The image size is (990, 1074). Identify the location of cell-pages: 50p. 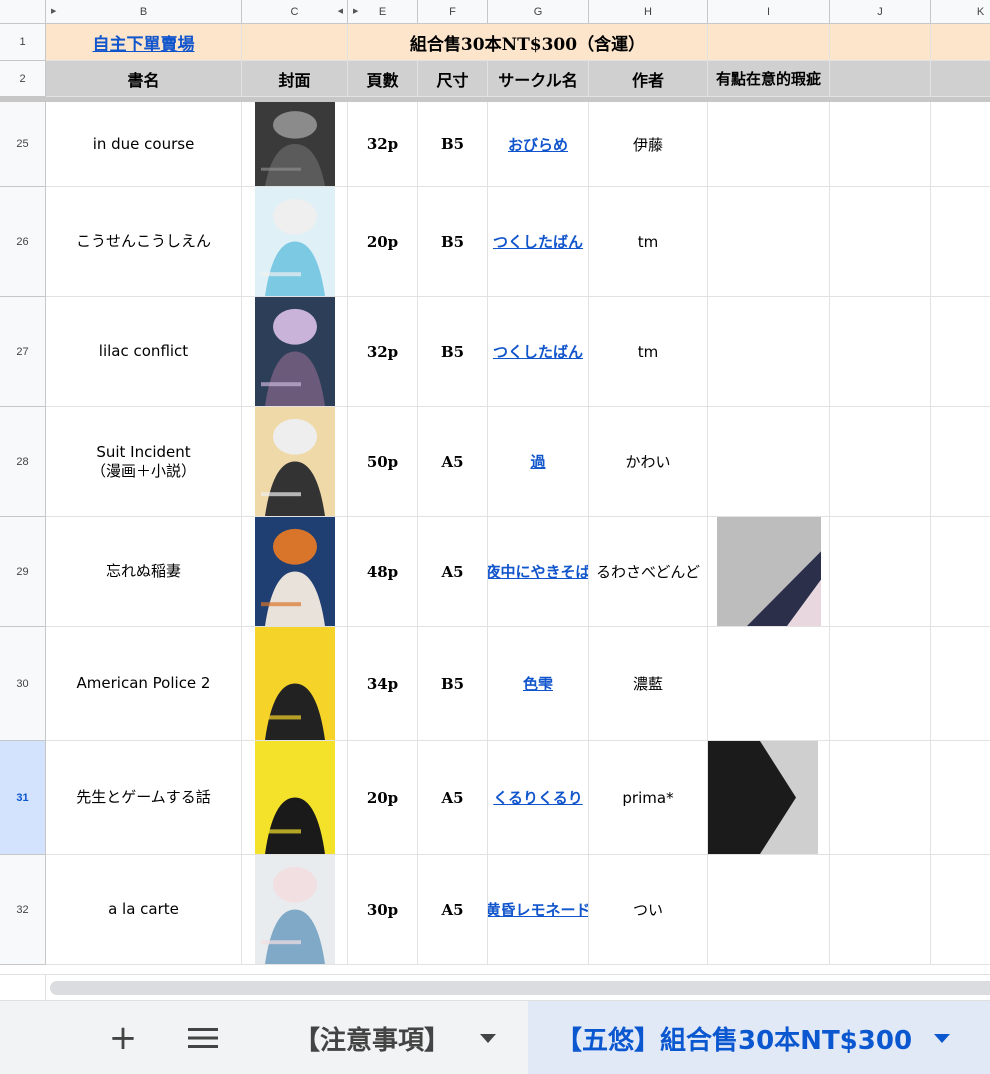
(383, 462).